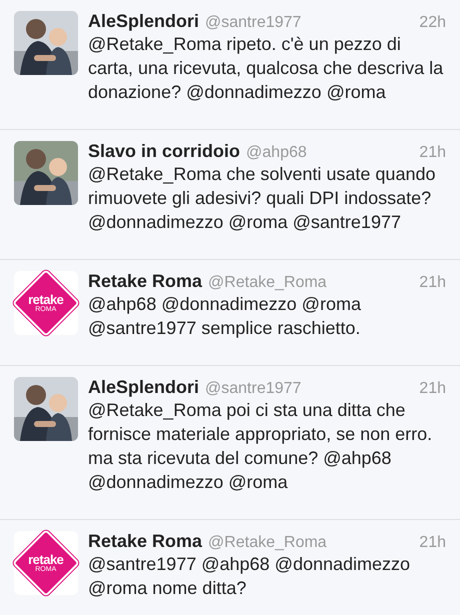 The width and height of the screenshot is (460, 615). What do you see at coordinates (277, 153) in the screenshot?
I see `user-handle: @ahp68` at bounding box center [277, 153].